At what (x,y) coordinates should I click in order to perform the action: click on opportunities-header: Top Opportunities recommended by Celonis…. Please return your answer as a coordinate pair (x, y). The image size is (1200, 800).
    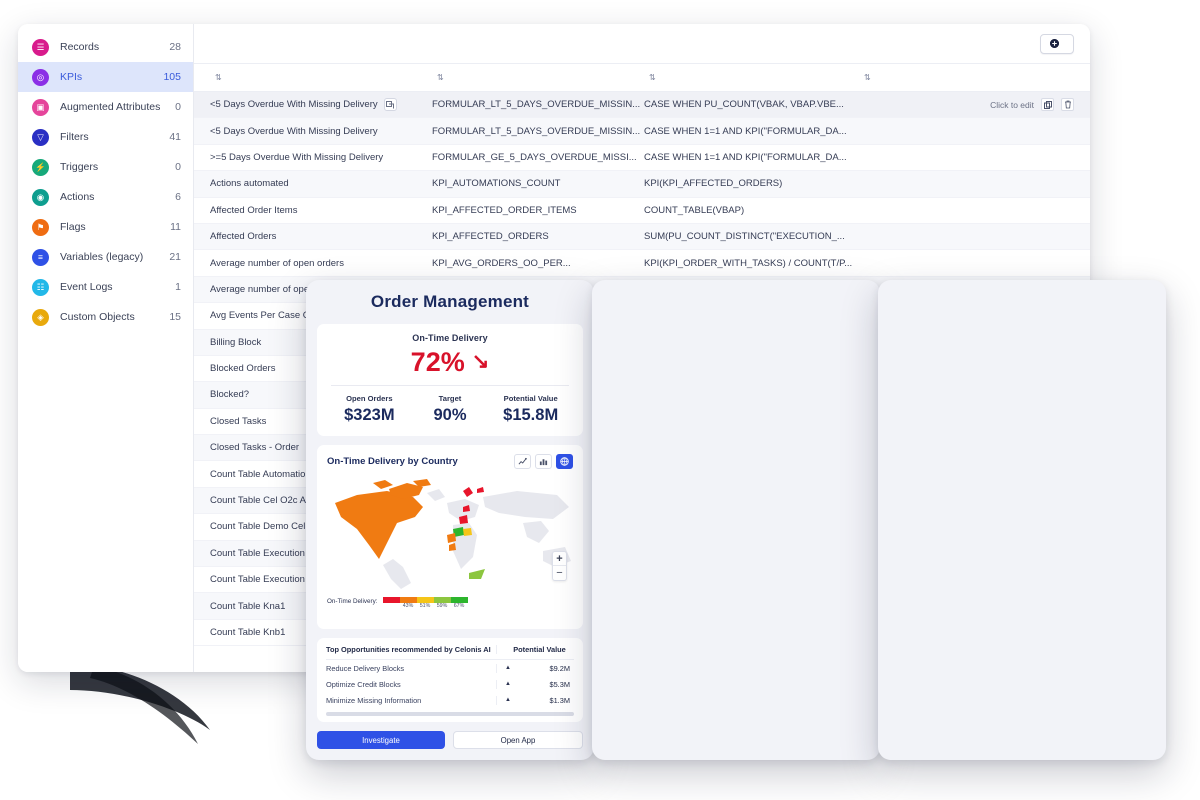
    Looking at the image, I should click on (450, 652).